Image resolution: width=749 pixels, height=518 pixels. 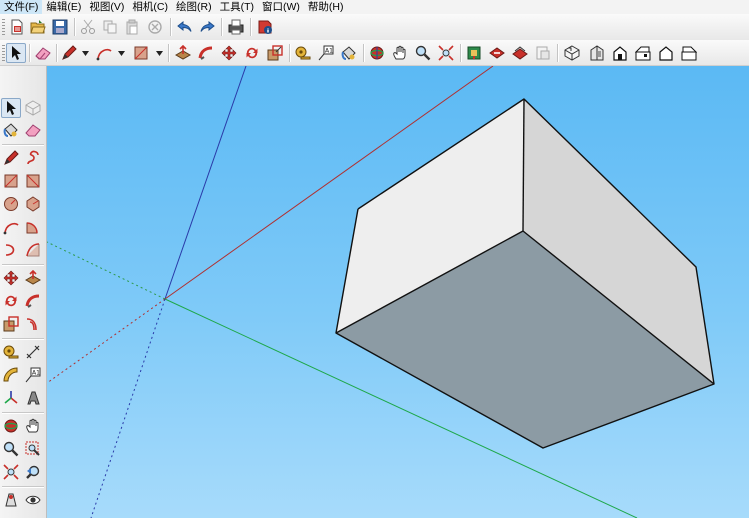 What do you see at coordinates (666, 53) in the screenshot?
I see `back-view-icon` at bounding box center [666, 53].